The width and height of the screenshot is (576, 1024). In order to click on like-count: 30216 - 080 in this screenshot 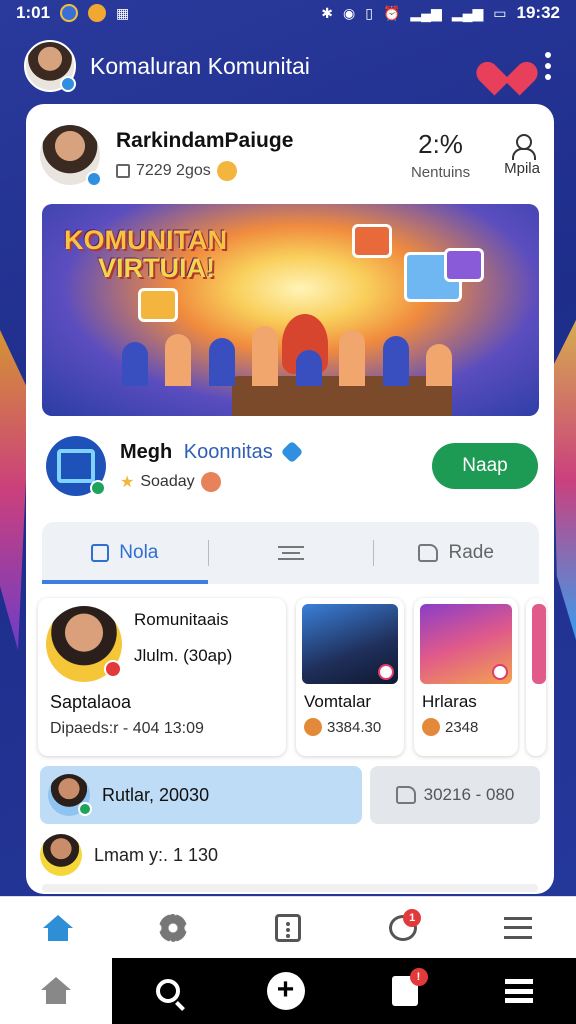, I will do `click(469, 794)`.